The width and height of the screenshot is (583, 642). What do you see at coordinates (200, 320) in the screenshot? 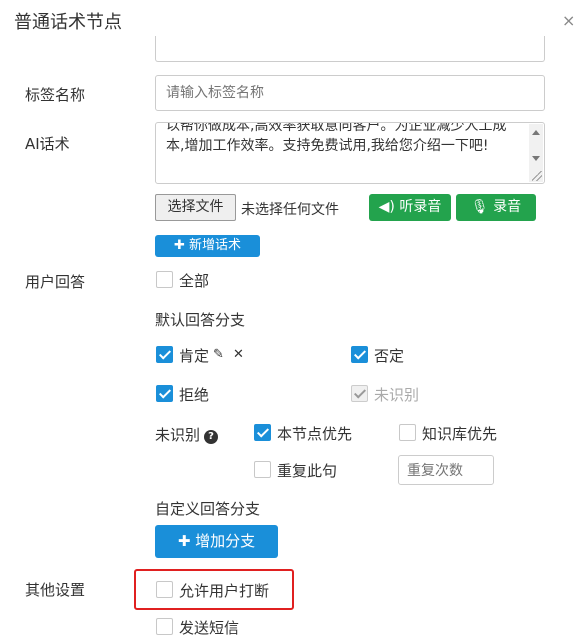
I see `default-branch-heading: 默认回答分支` at bounding box center [200, 320].